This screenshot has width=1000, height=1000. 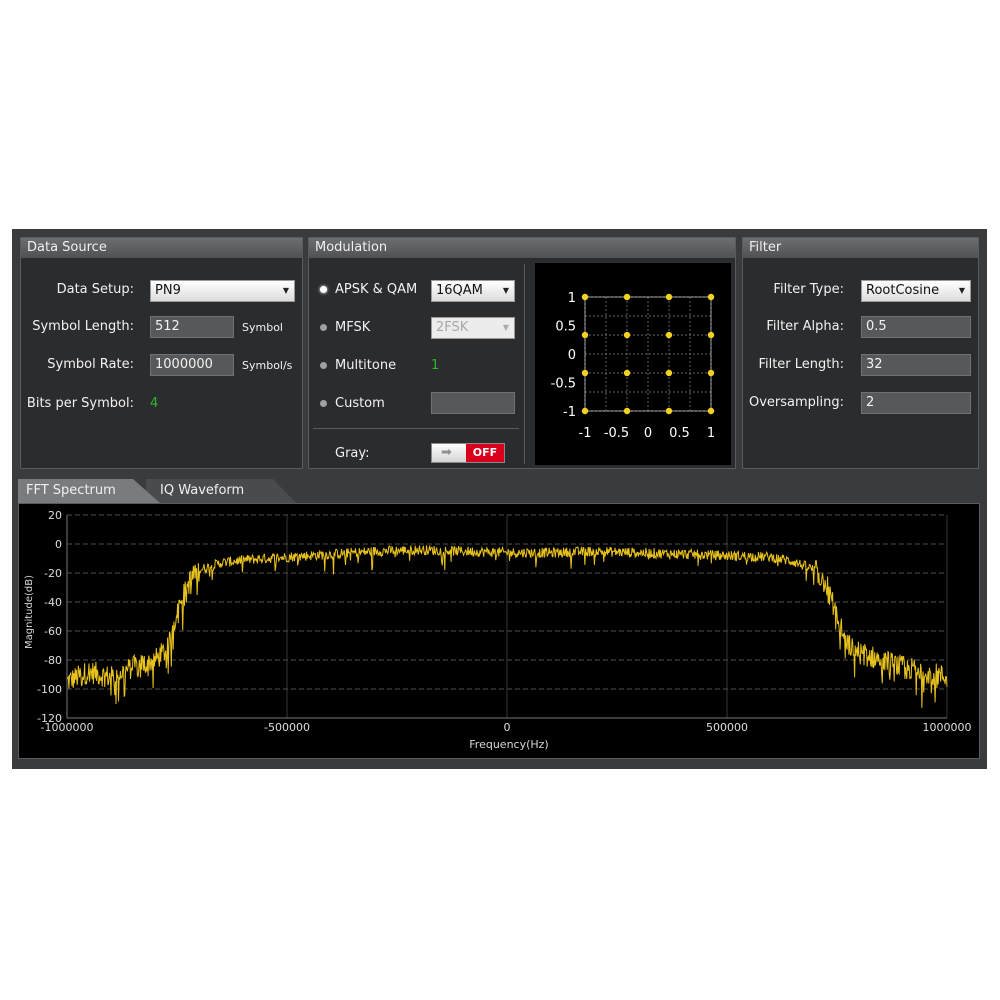 What do you see at coordinates (508, 744) in the screenshot?
I see `fft-xlabel: Frequency(Hz)` at bounding box center [508, 744].